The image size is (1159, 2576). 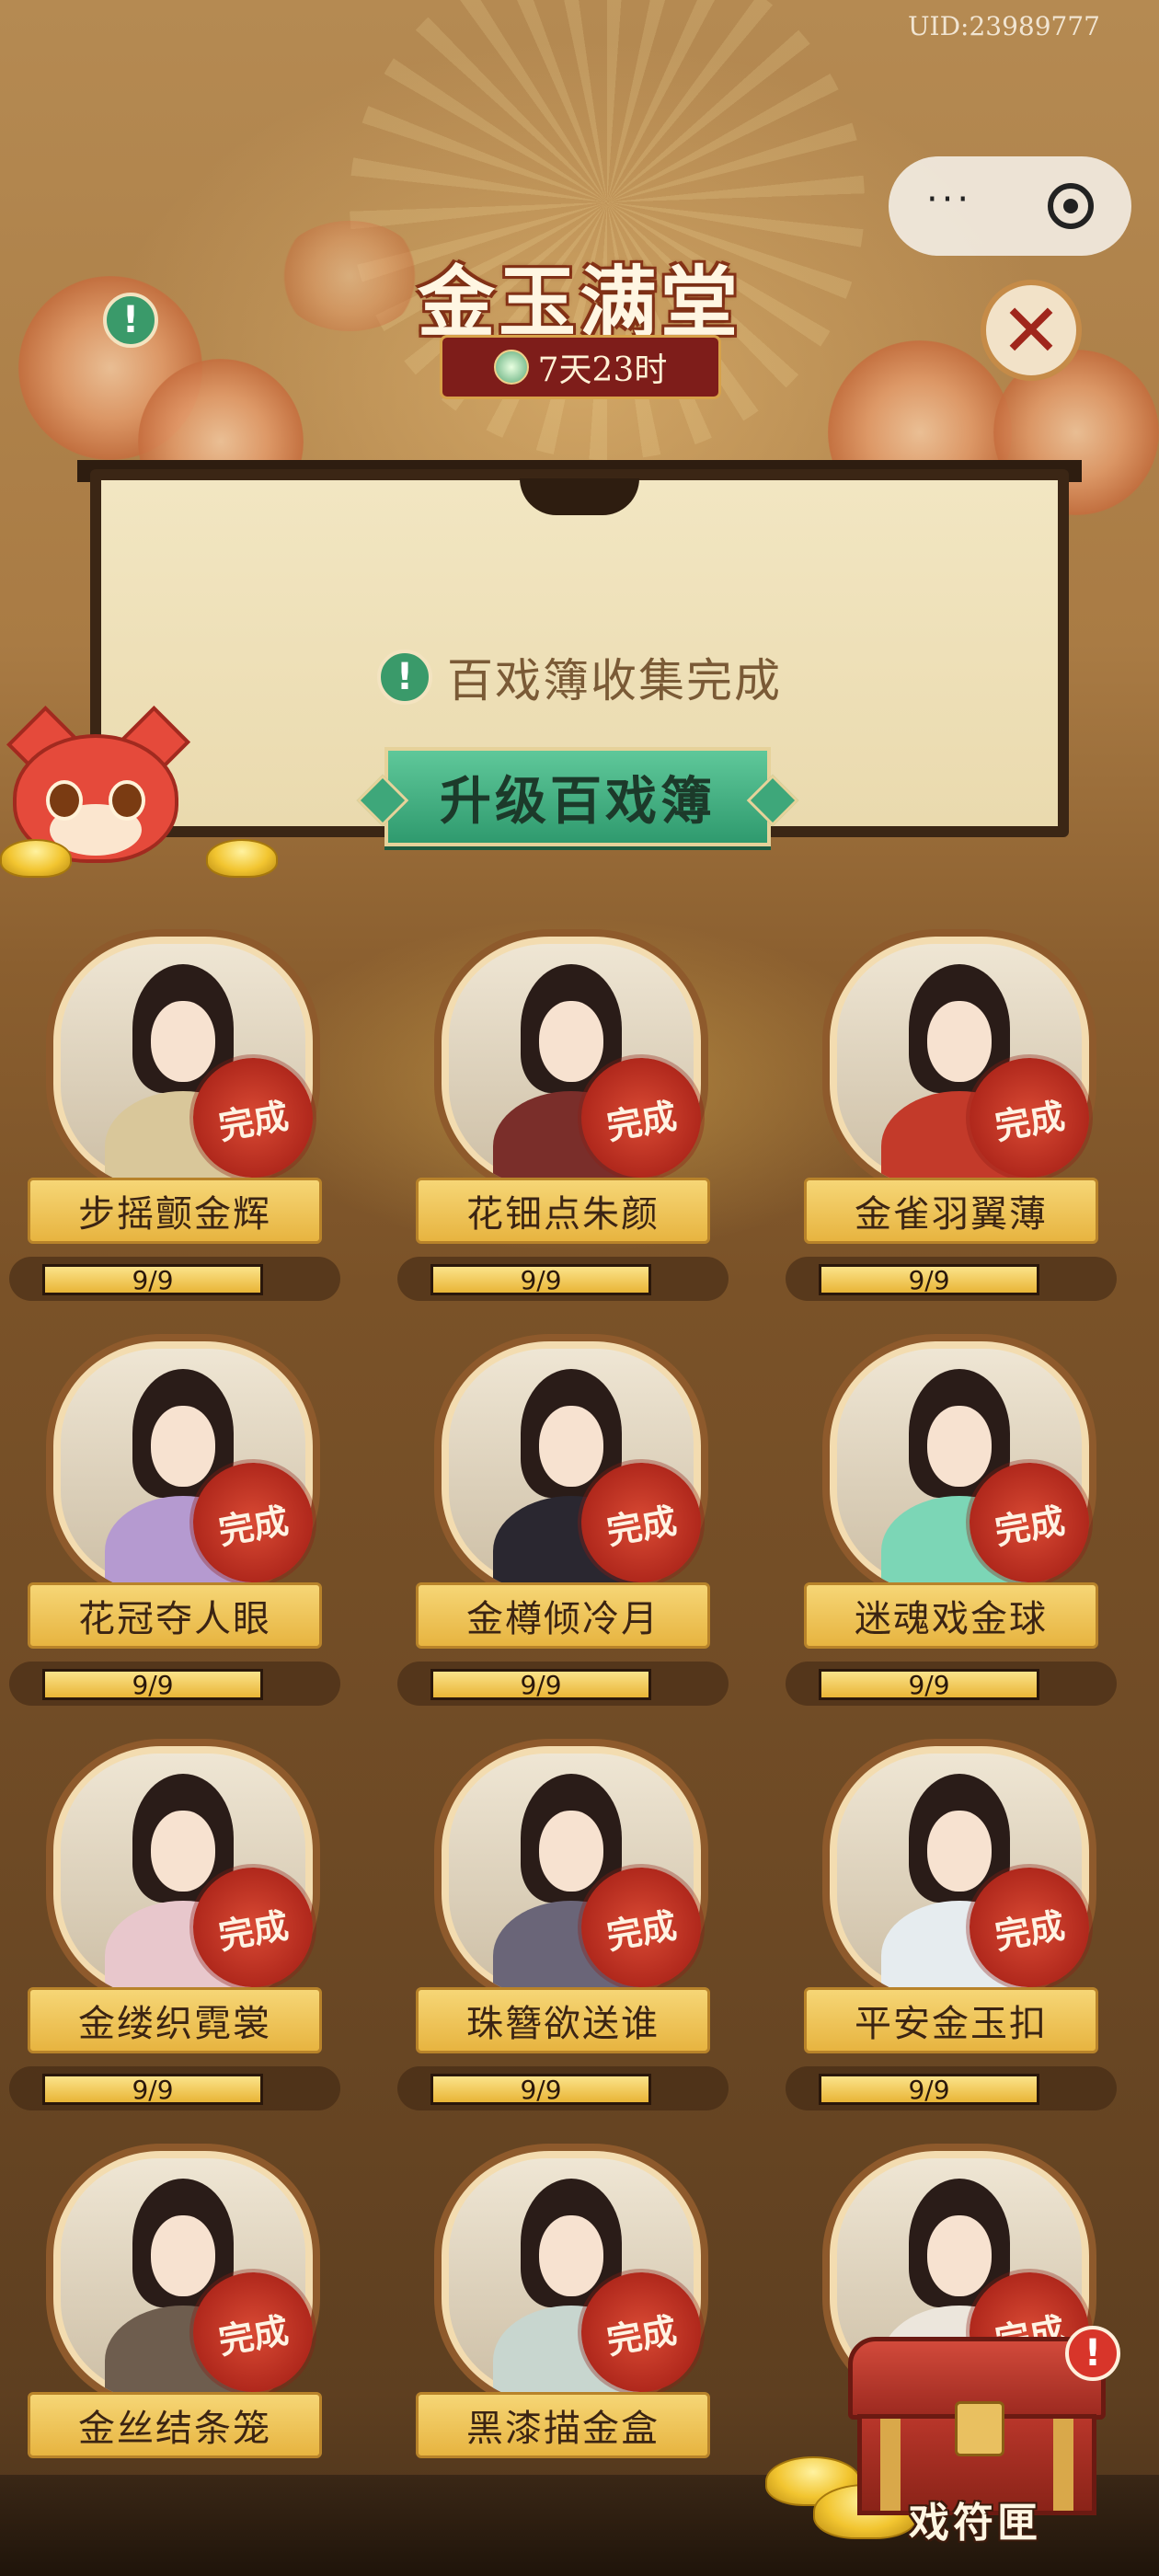 What do you see at coordinates (130, 320) in the screenshot?
I see `info-alert-icon: !` at bounding box center [130, 320].